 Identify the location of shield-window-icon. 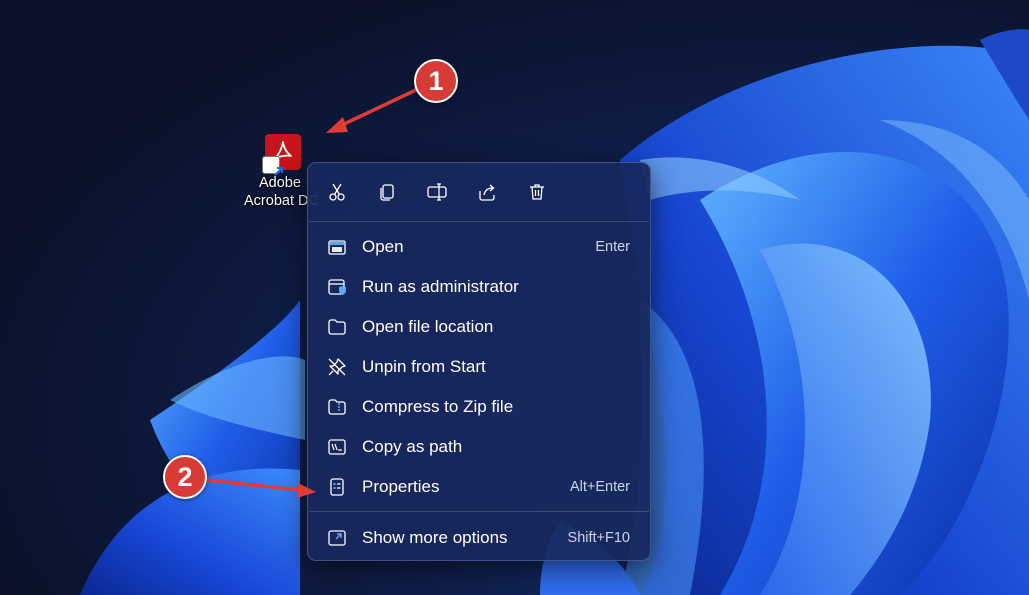
(337, 287).